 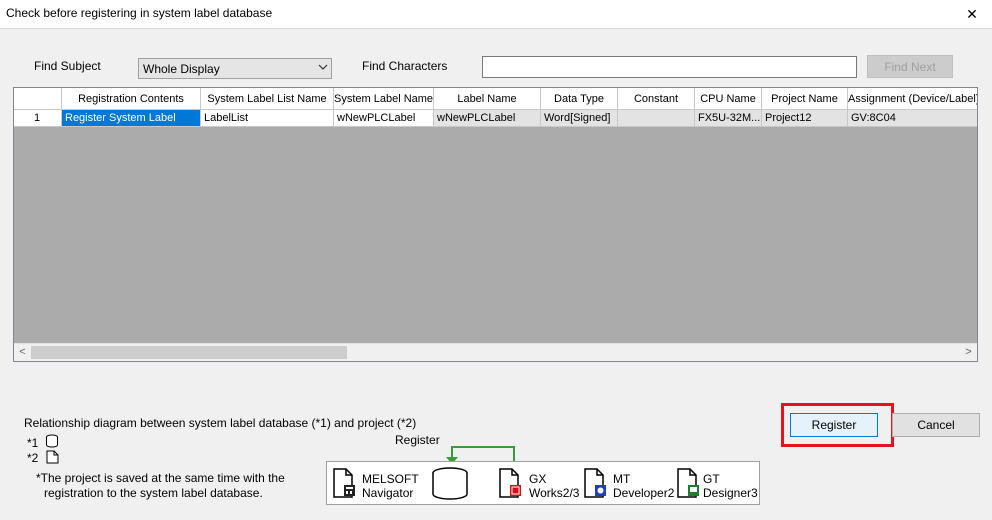 I want to click on assignment-cell: GV:8C04, so click(x=912, y=118).